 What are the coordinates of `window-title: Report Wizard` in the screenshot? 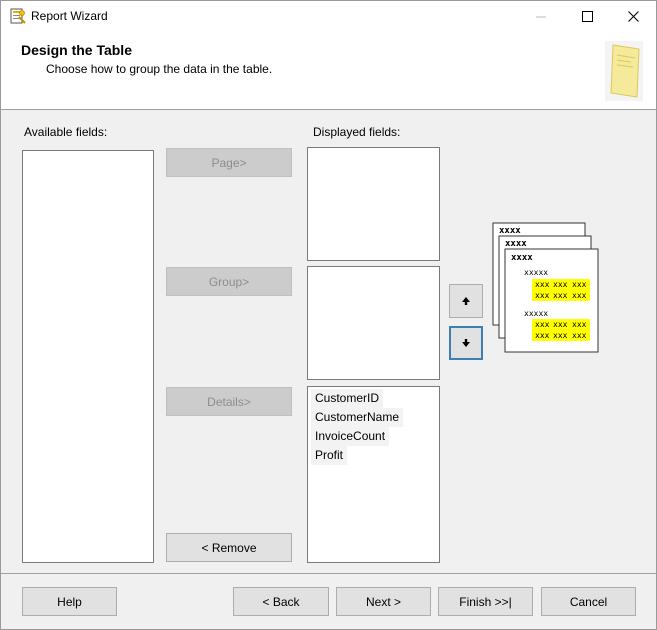 It's located at (69, 16).